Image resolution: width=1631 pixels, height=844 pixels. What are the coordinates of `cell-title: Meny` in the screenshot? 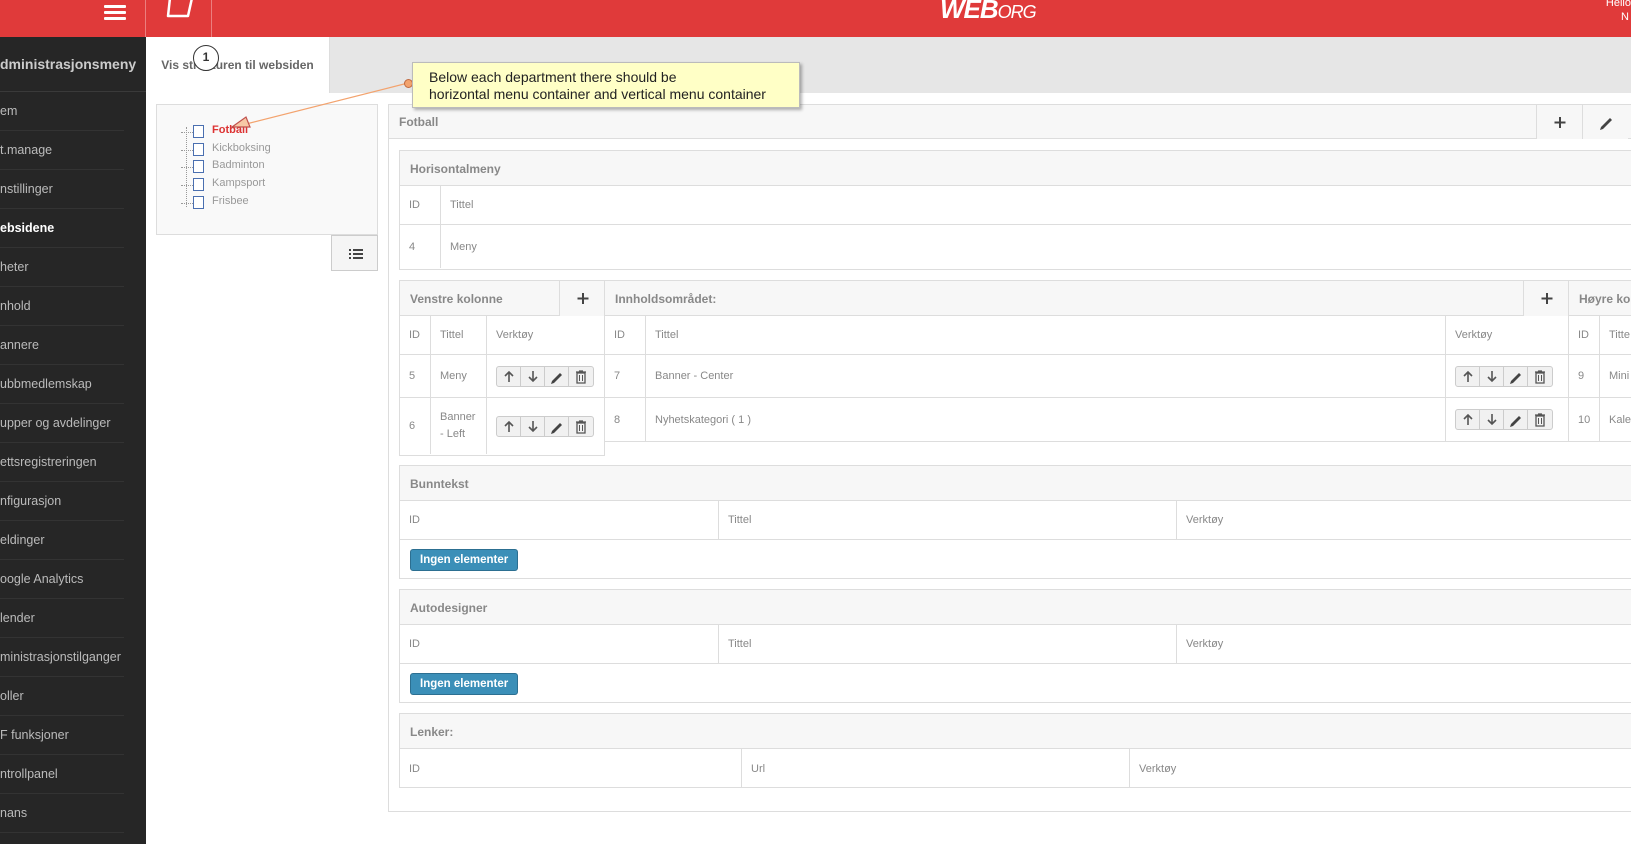 It's located at (1035, 246).